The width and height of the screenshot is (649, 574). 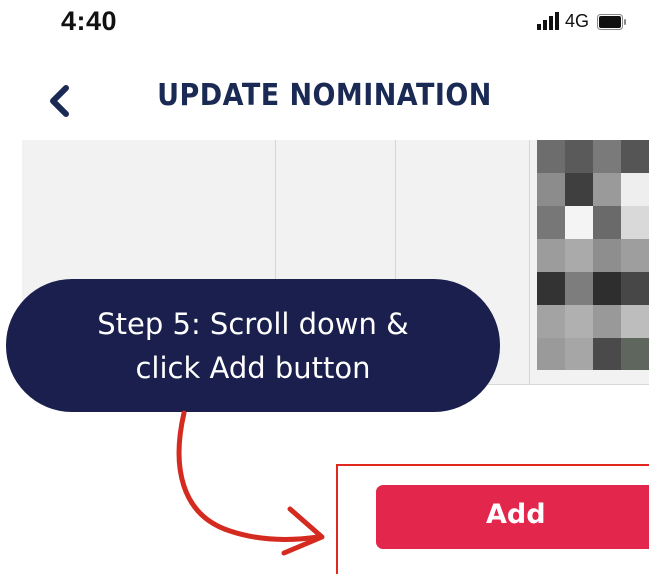 What do you see at coordinates (529, 262) in the screenshot?
I see `column-divider` at bounding box center [529, 262].